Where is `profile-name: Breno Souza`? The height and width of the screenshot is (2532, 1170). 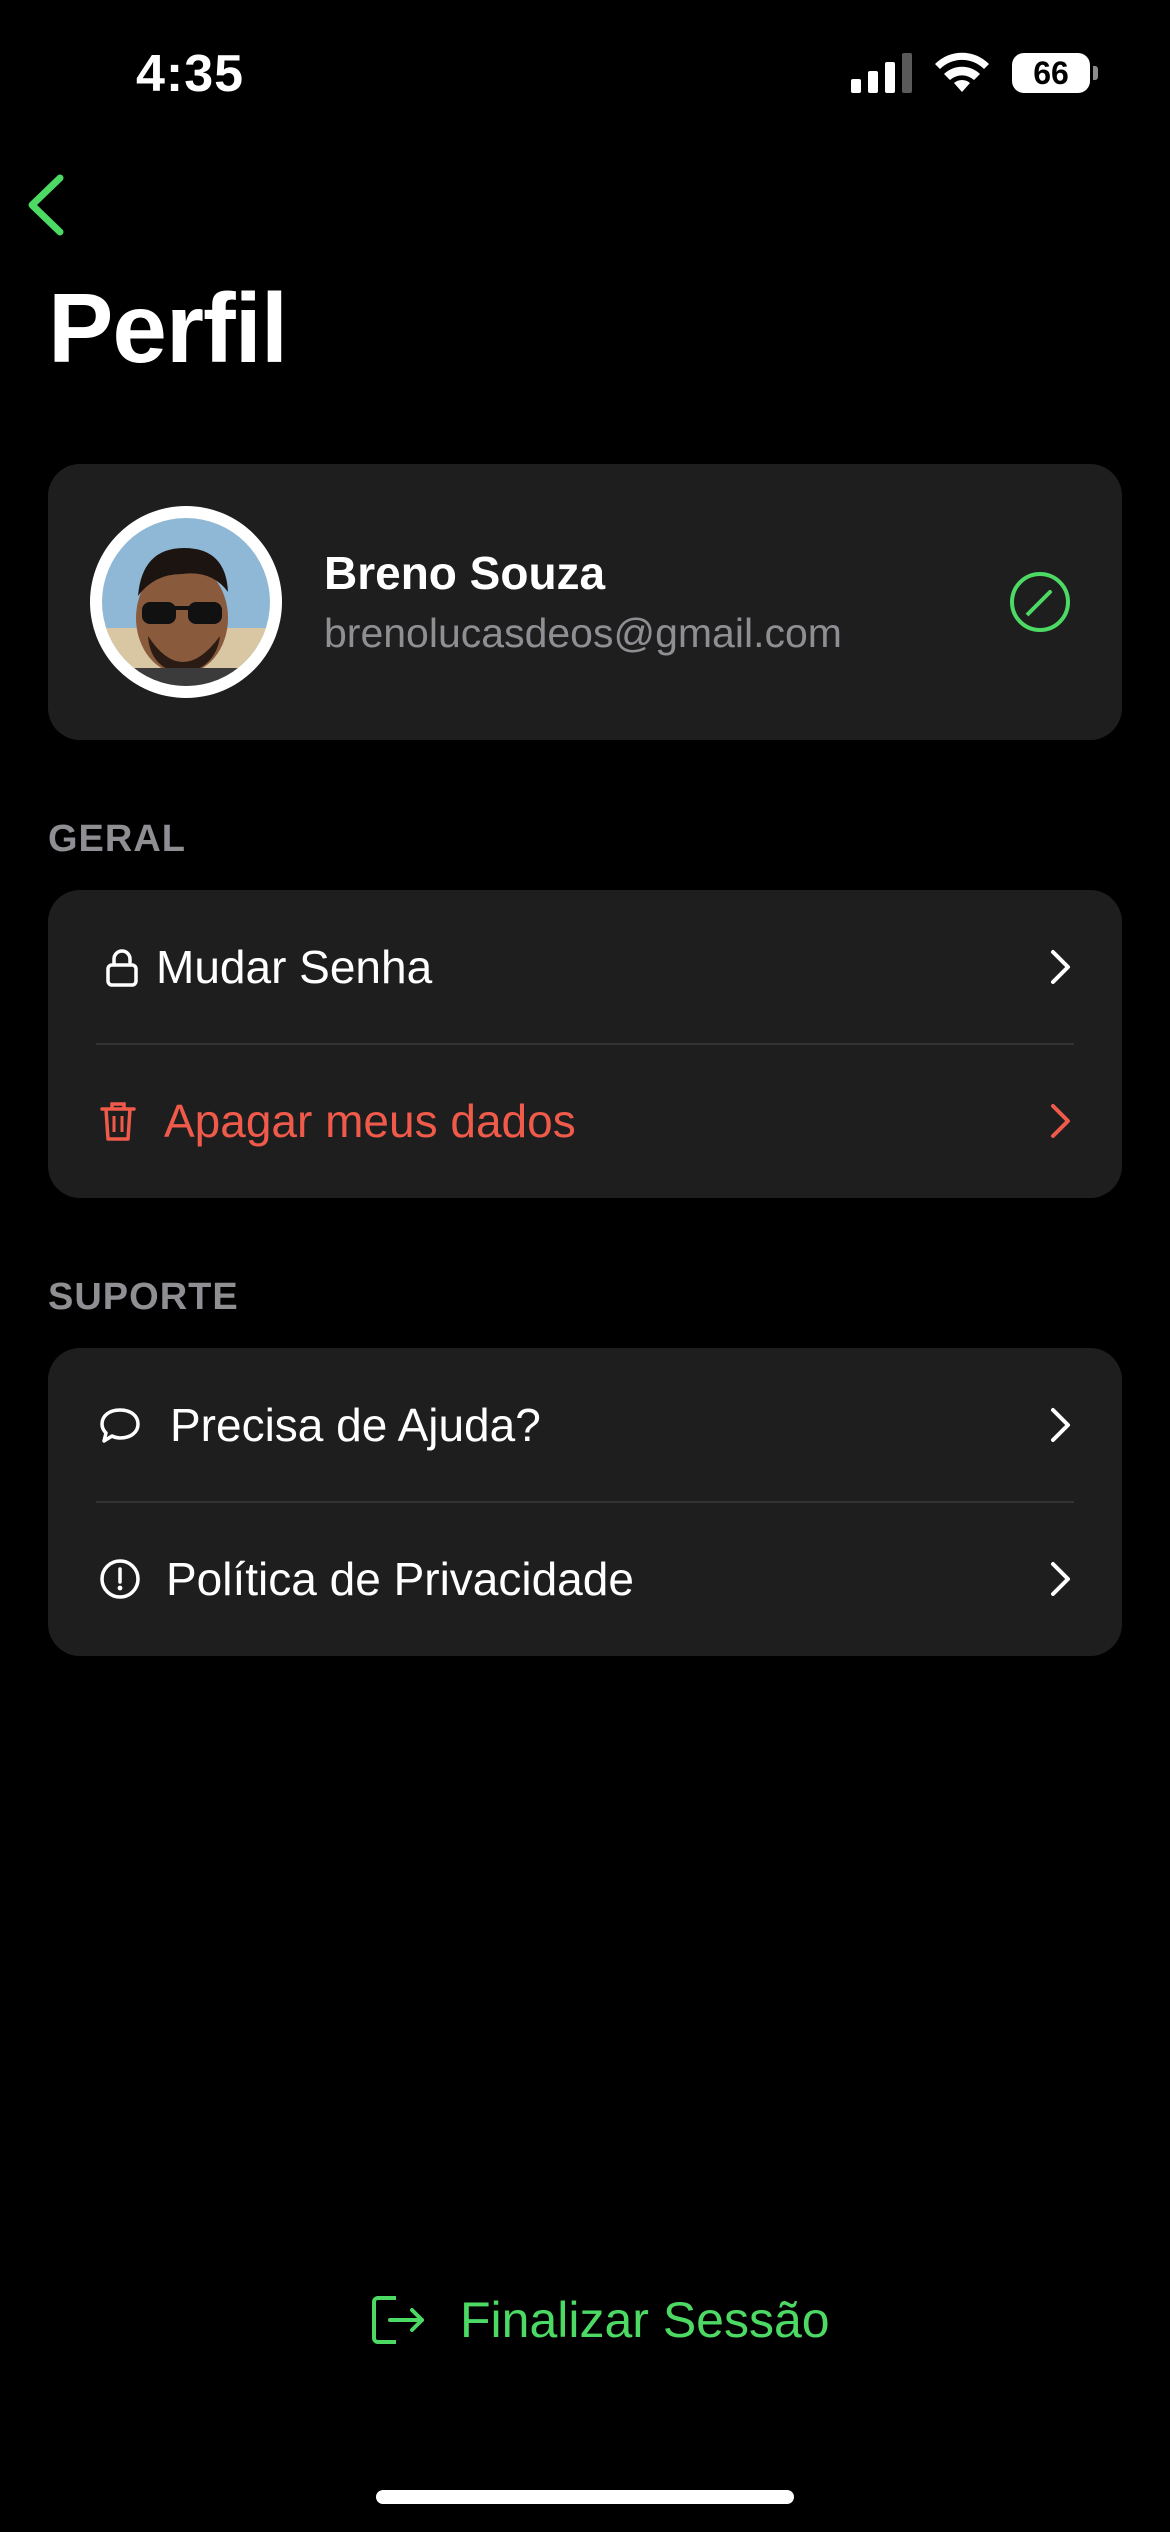 profile-name: Breno Souza is located at coordinates (465, 573).